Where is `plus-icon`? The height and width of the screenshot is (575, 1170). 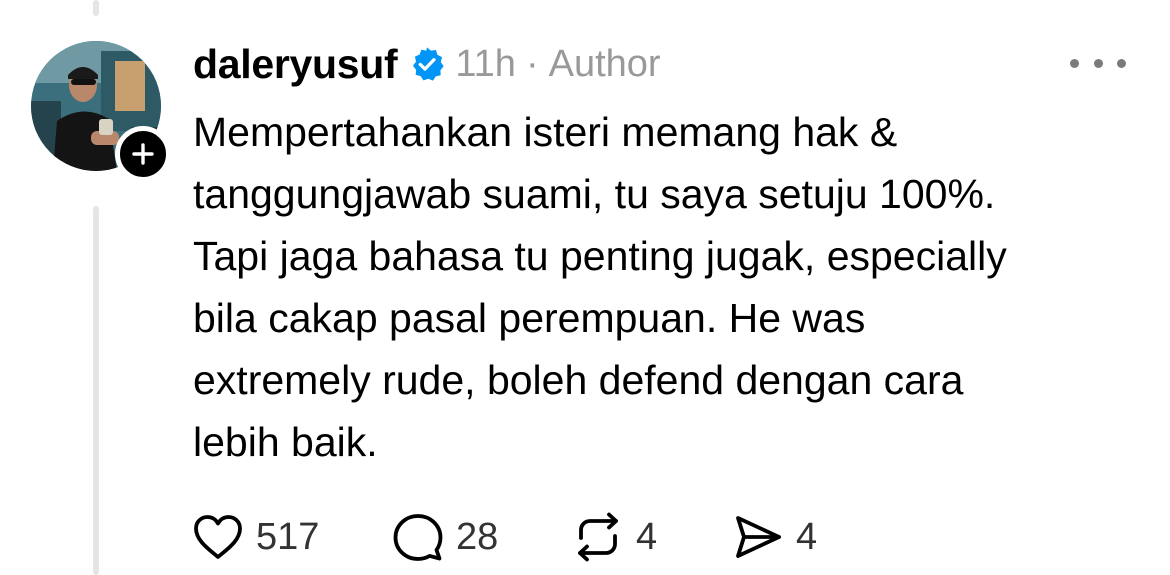 plus-icon is located at coordinates (143, 154).